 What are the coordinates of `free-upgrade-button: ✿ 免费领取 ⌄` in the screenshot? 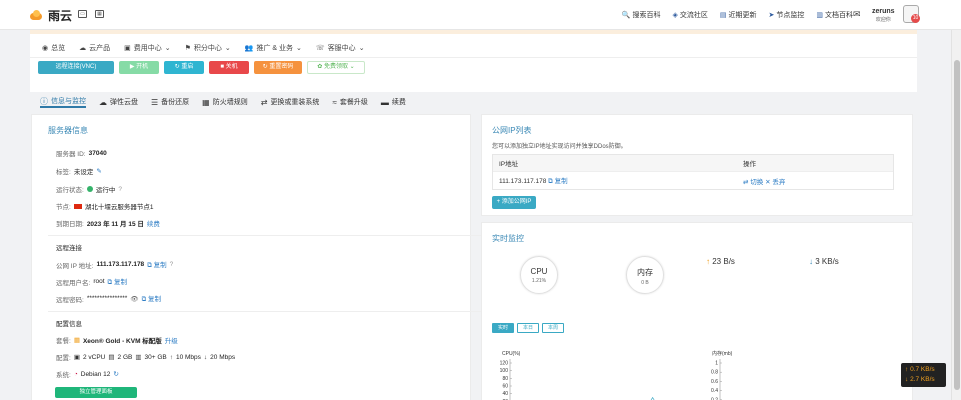 It's located at (336, 67).